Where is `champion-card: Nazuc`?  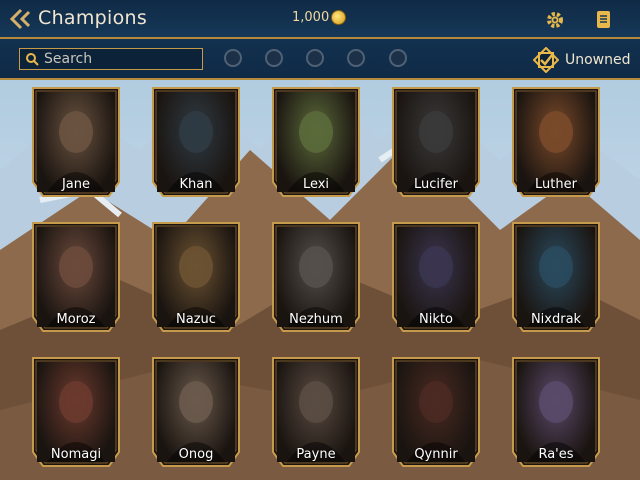 champion-card: Nazuc is located at coordinates (196, 277).